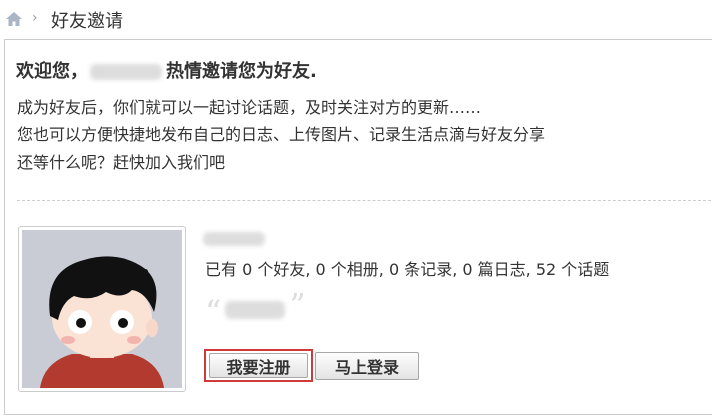  I want to click on register-button-highlight: 我要注册, so click(258, 365).